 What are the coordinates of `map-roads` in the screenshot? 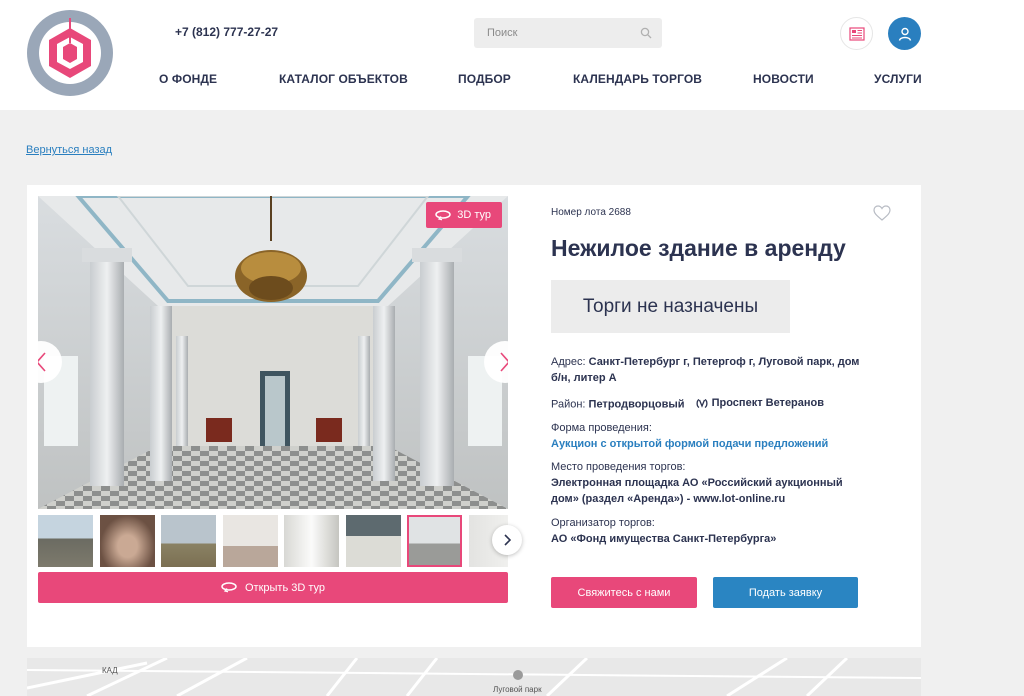 It's located at (474, 677).